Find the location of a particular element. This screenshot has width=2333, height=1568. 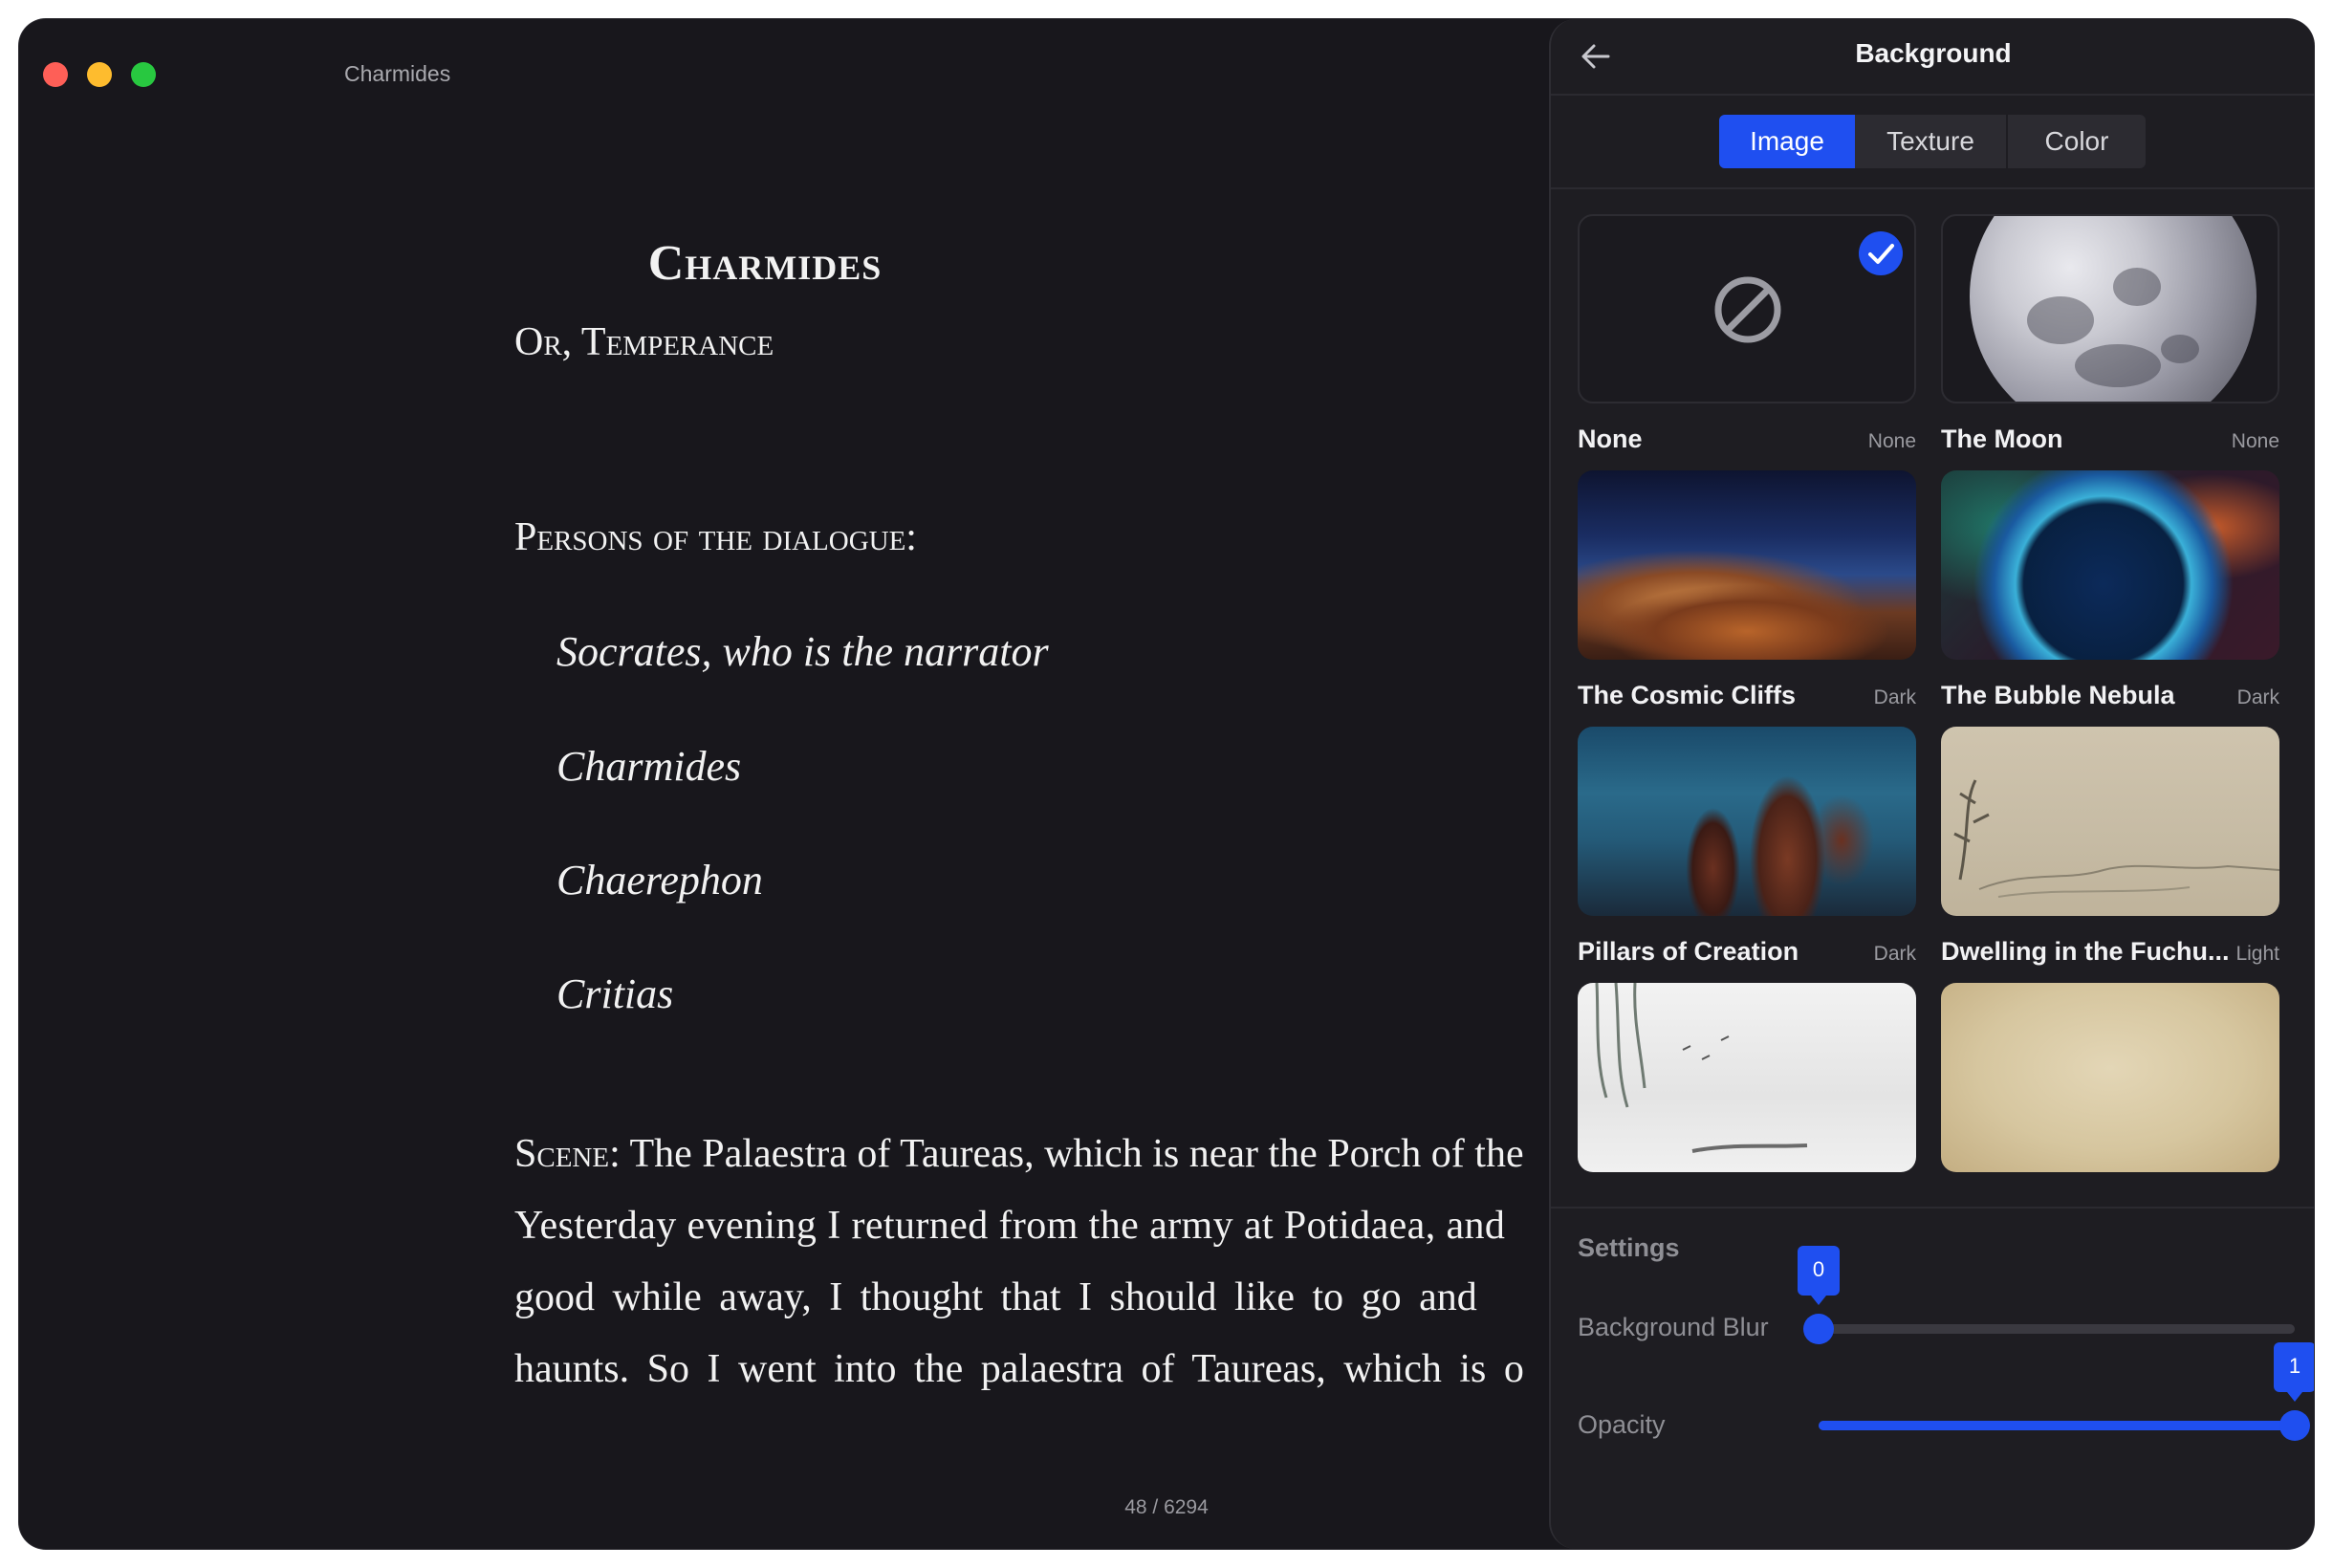

card-name: The Bubble Nebula is located at coordinates (2058, 695).